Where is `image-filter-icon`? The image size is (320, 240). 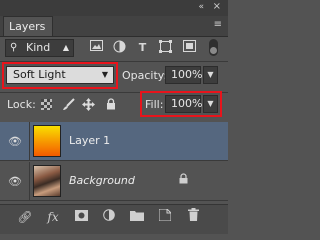
image-filter-icon is located at coordinates (96, 47).